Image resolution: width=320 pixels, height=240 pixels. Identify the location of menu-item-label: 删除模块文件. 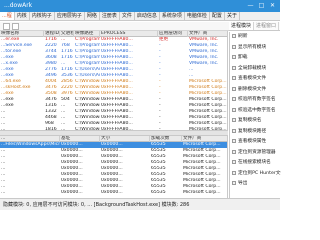
(252, 89).